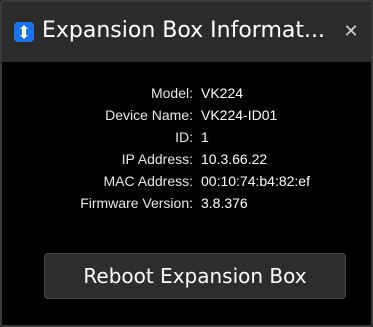 The height and width of the screenshot is (327, 373). Describe the element at coordinates (24, 32) in the screenshot. I see `app-logo-icon` at that location.